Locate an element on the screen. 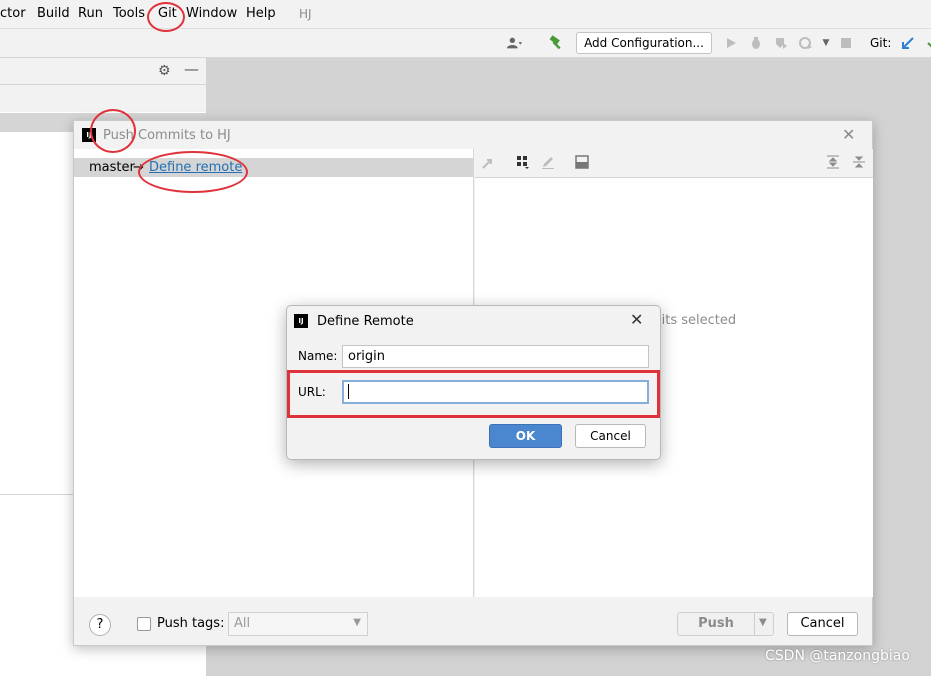  tool-window-row is located at coordinates (103, 98).